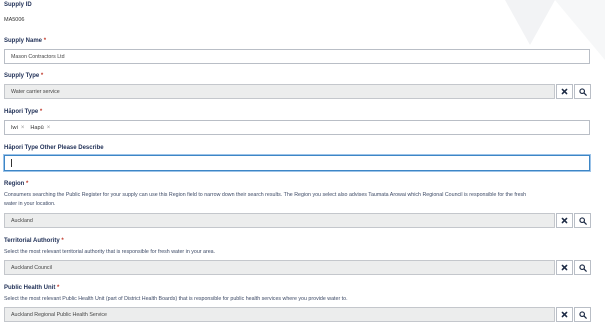 This screenshot has height=329, width=605. What do you see at coordinates (297, 163) in the screenshot?
I see `hapori-other-input` at bounding box center [297, 163].